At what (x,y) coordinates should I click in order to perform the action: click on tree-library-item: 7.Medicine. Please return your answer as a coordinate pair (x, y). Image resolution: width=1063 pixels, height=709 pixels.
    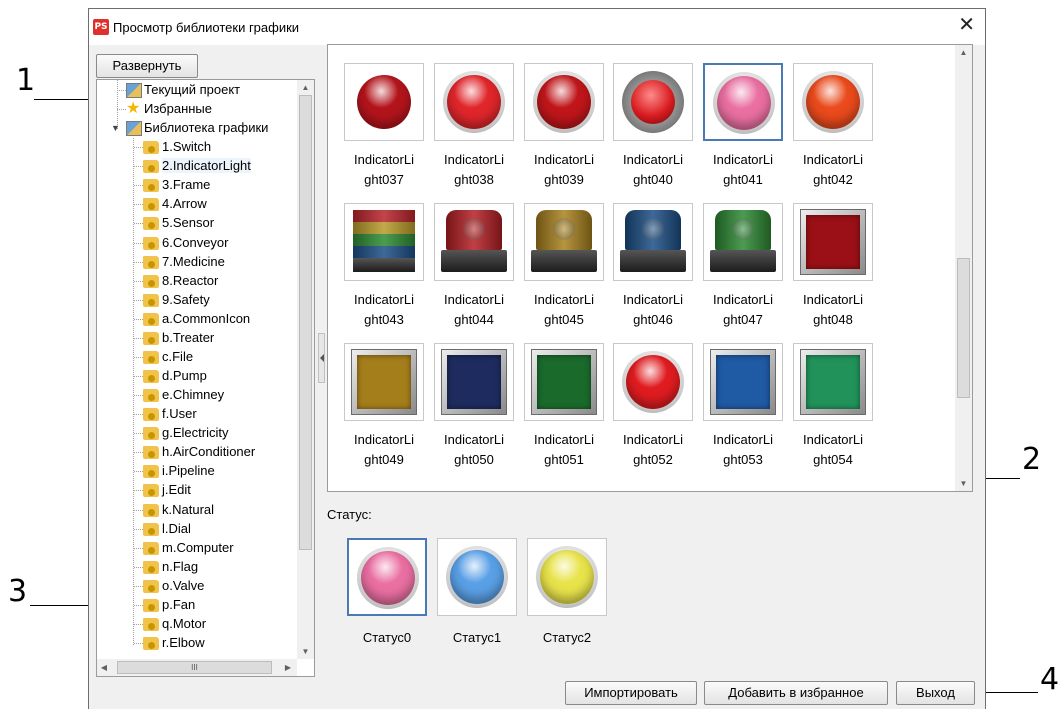
    Looking at the image, I should click on (196, 262).